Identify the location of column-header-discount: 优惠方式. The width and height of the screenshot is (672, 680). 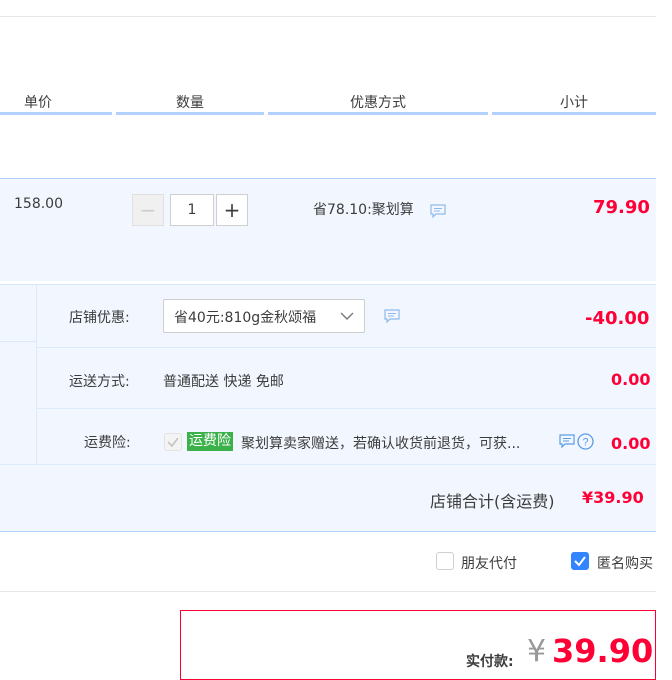
(378, 103).